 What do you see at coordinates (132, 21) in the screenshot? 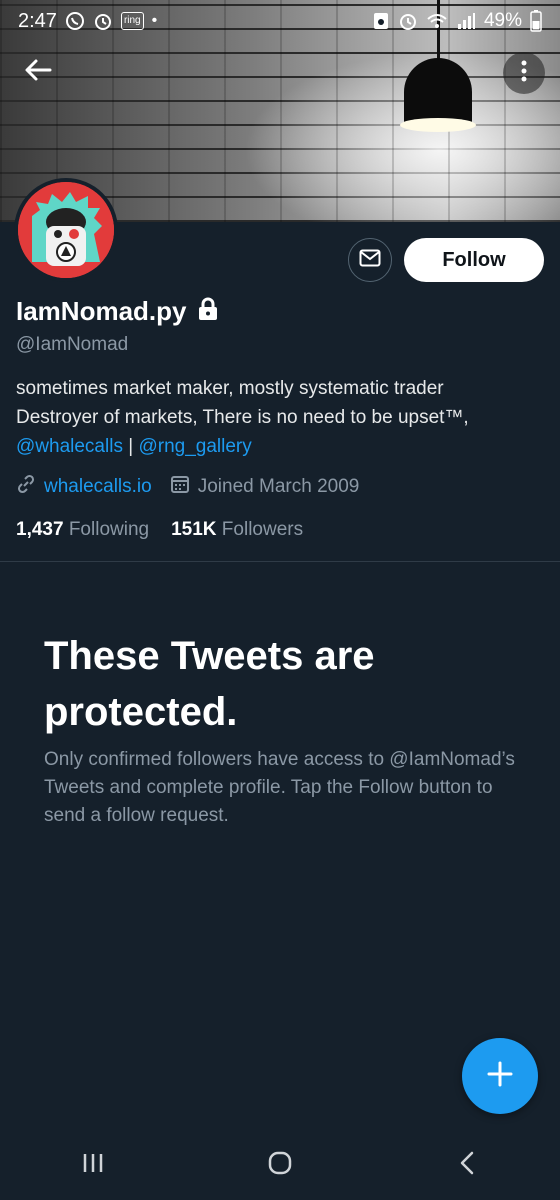
I see `ring-icon: ring` at bounding box center [132, 21].